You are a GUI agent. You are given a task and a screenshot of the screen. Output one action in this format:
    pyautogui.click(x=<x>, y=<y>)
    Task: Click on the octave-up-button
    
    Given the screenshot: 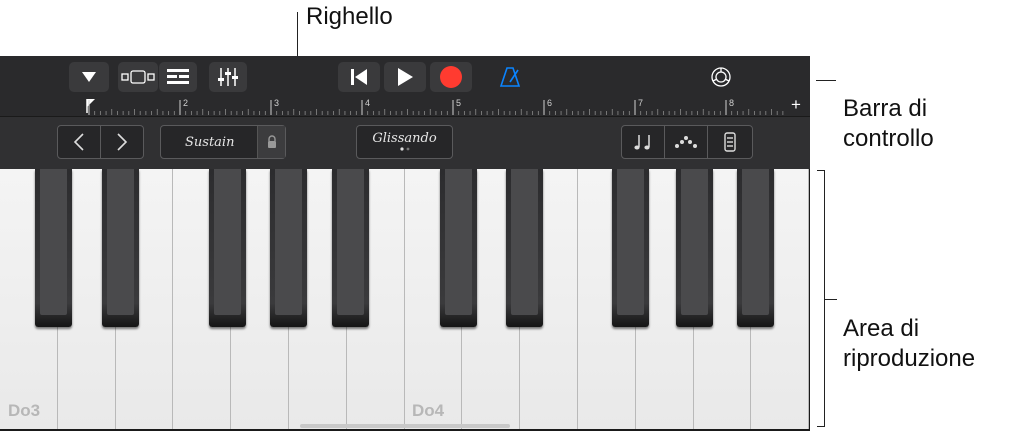 What is the action you would take?
    pyautogui.click(x=122, y=142)
    